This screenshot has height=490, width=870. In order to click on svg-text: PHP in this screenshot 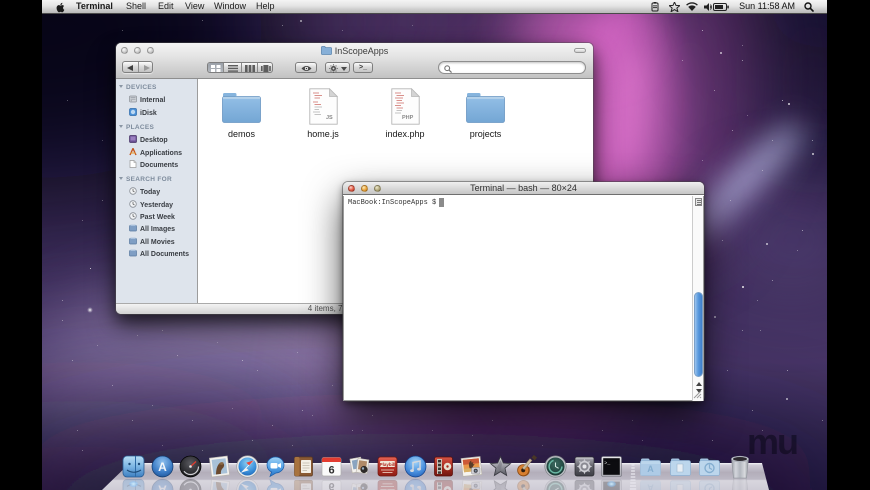, I will do `click(408, 118)`.